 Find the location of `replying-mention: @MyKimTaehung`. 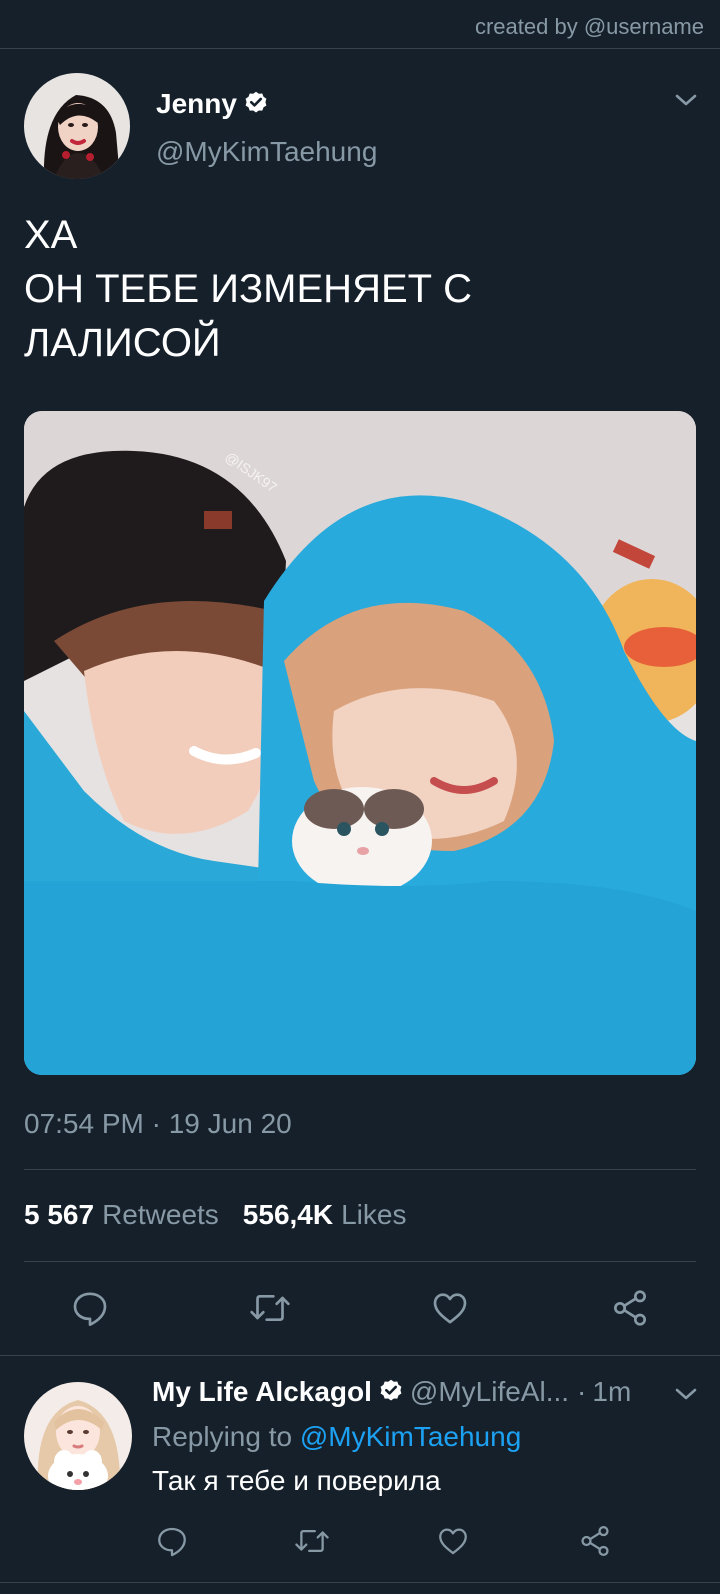

replying-mention: @MyKimTaehung is located at coordinates (410, 1436).